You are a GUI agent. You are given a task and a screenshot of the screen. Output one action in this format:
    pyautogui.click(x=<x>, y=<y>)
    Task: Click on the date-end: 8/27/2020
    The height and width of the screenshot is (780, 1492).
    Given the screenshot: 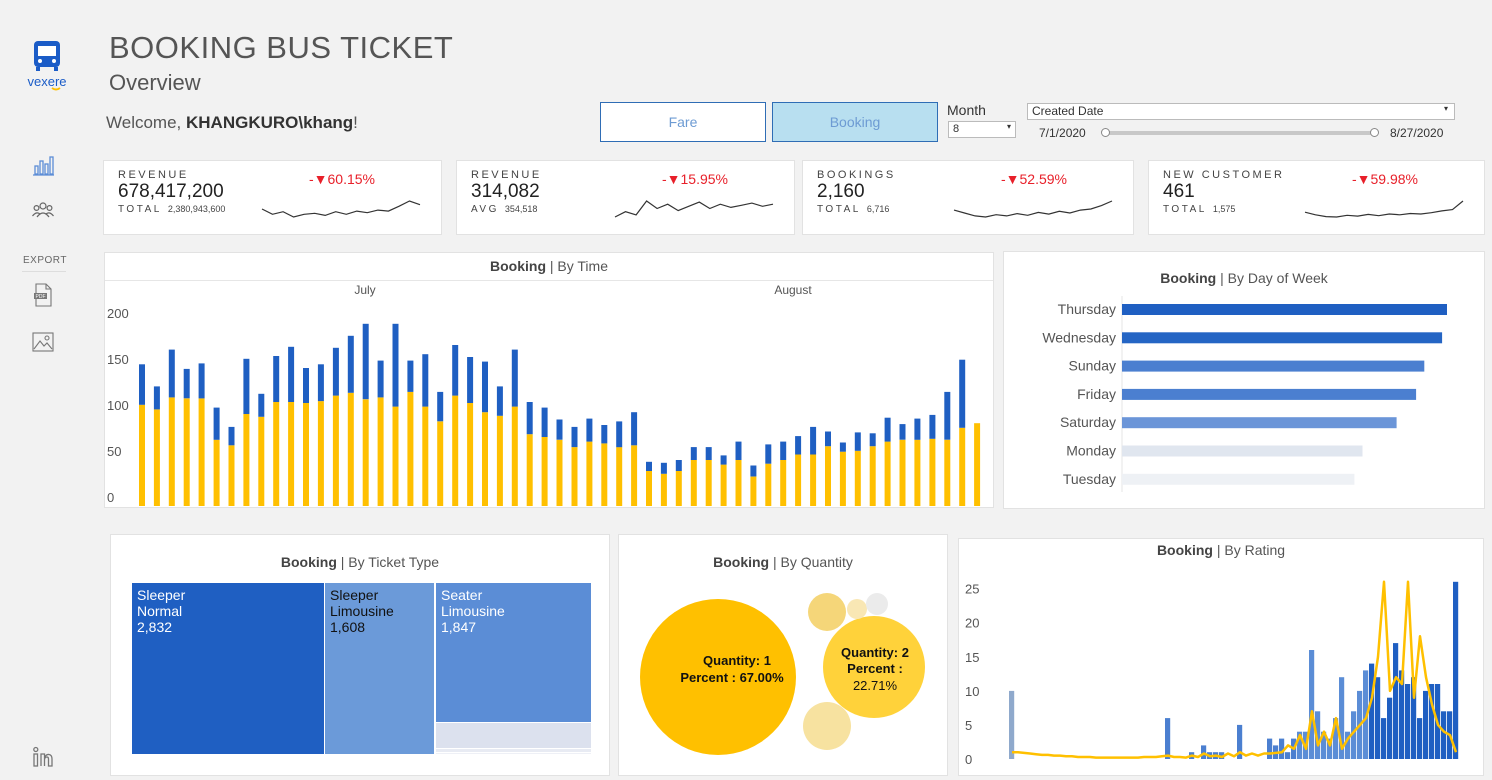 What is the action you would take?
    pyautogui.click(x=1417, y=133)
    